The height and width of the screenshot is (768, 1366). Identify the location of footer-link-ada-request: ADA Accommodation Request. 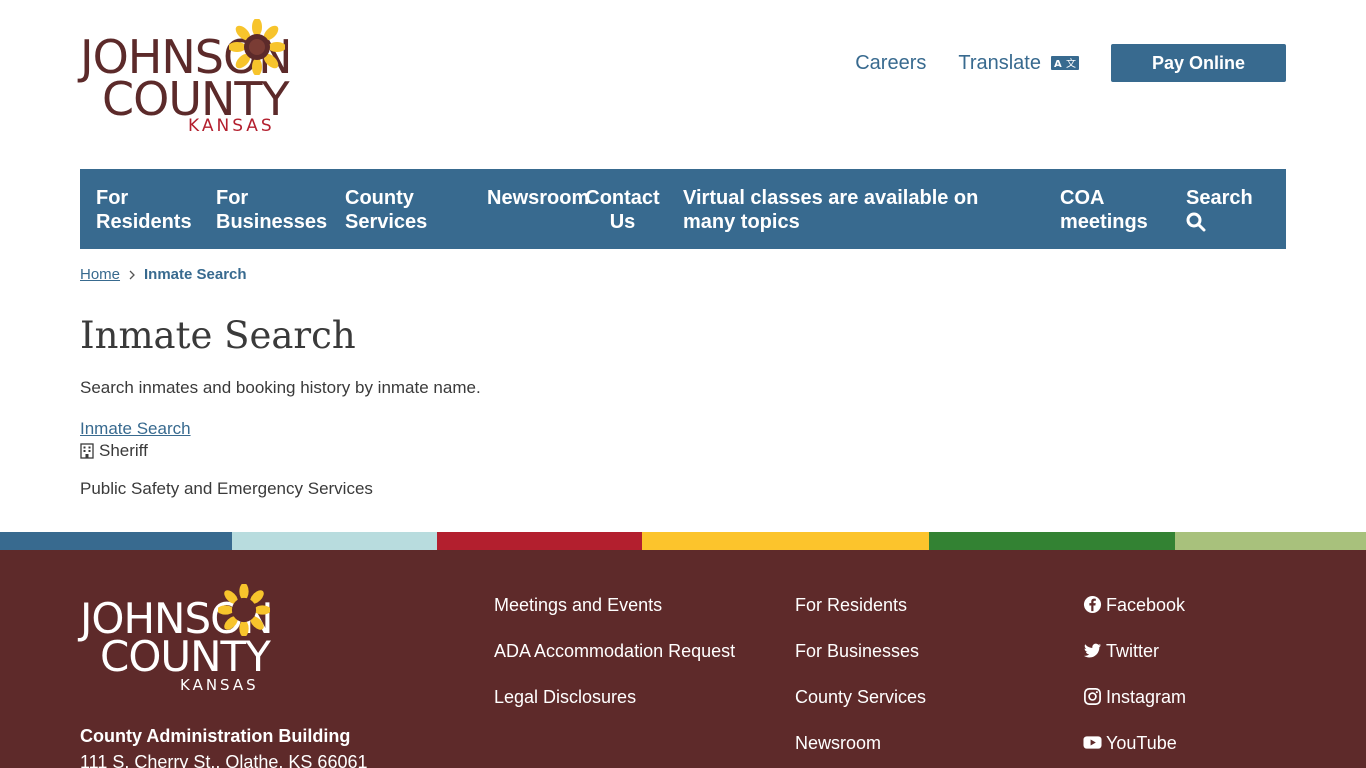
(614, 664).